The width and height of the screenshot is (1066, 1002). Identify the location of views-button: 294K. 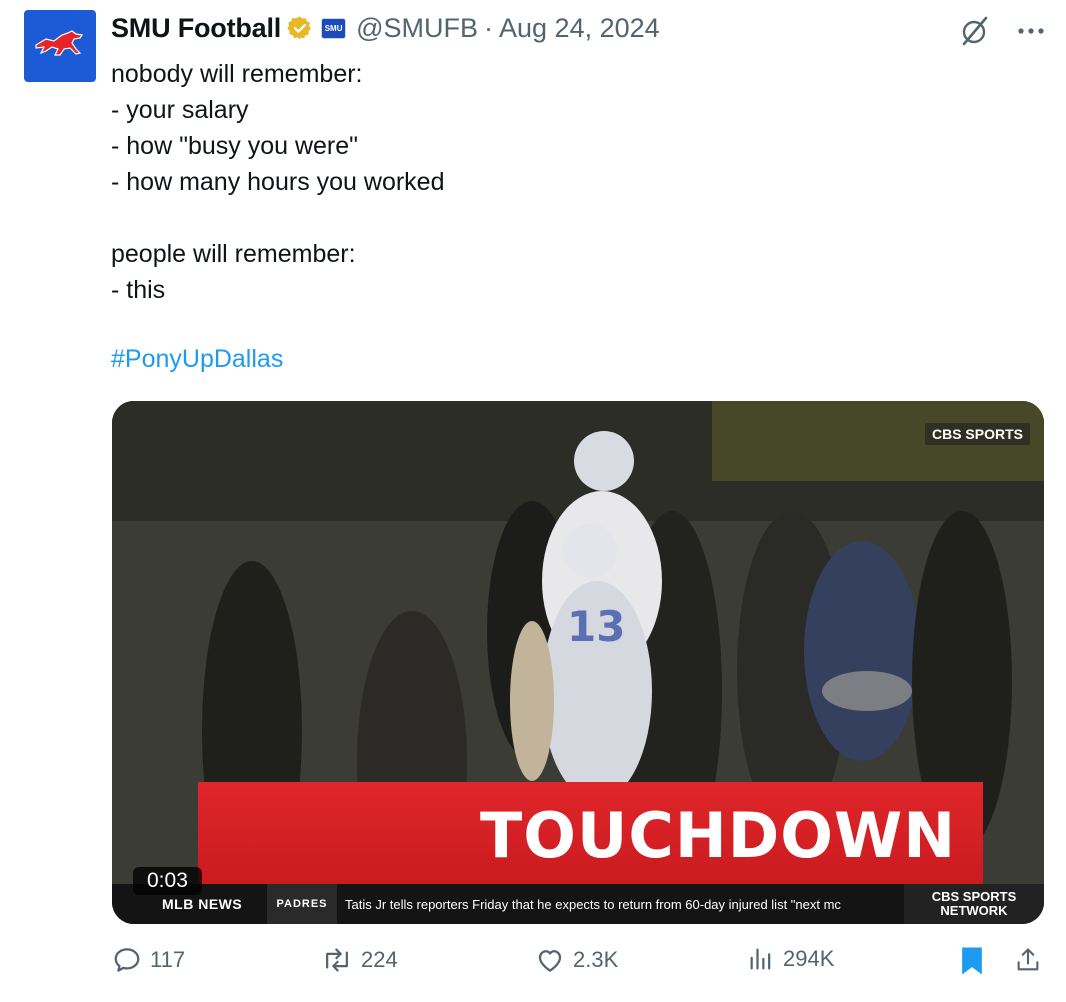
(790, 959).